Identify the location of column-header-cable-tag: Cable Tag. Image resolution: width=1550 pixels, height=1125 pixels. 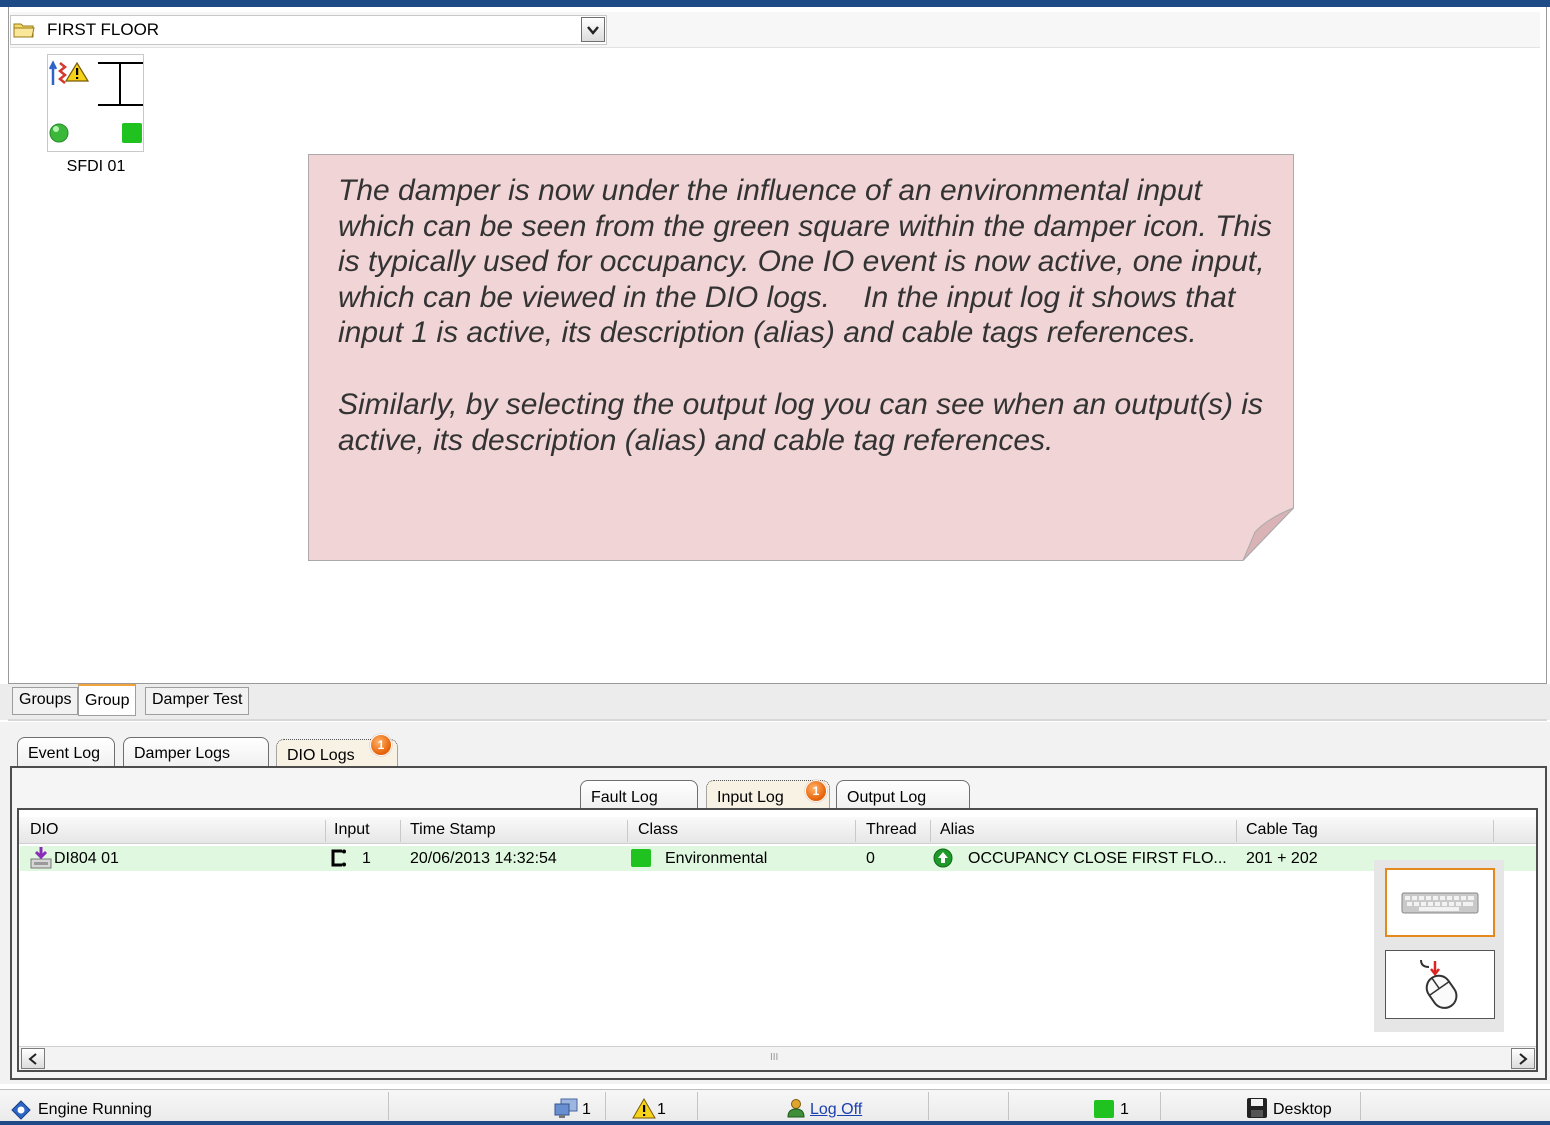
(1282, 830).